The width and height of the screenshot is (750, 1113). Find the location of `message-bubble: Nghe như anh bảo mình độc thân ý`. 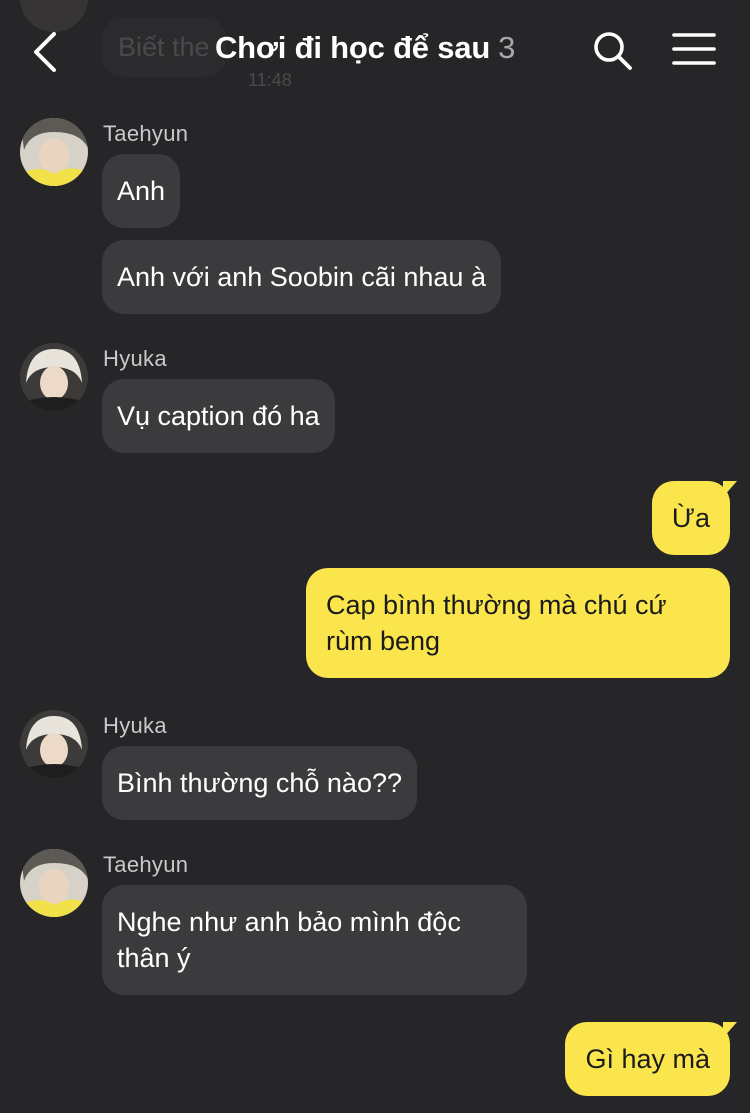

message-bubble: Nghe như anh bảo mình độc thân ý is located at coordinates (314, 940).